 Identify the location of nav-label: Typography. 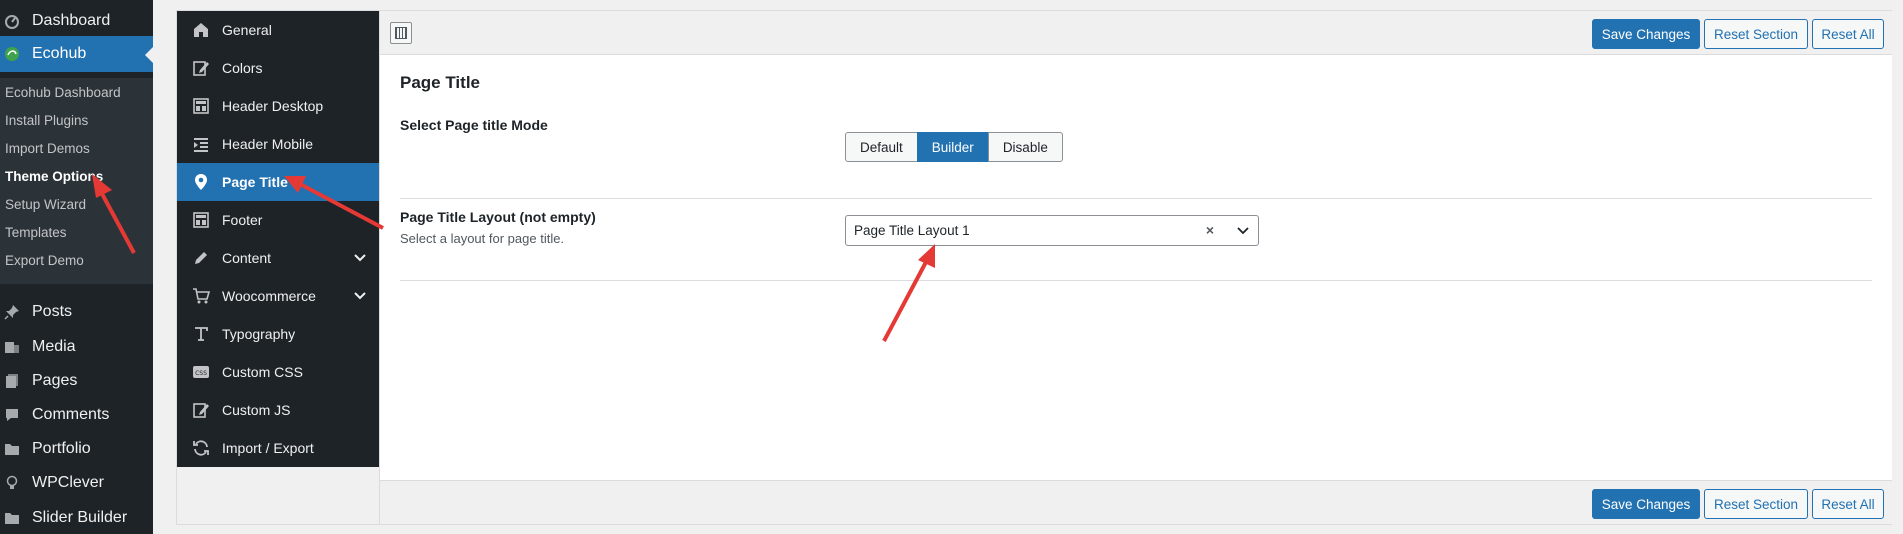
(259, 334).